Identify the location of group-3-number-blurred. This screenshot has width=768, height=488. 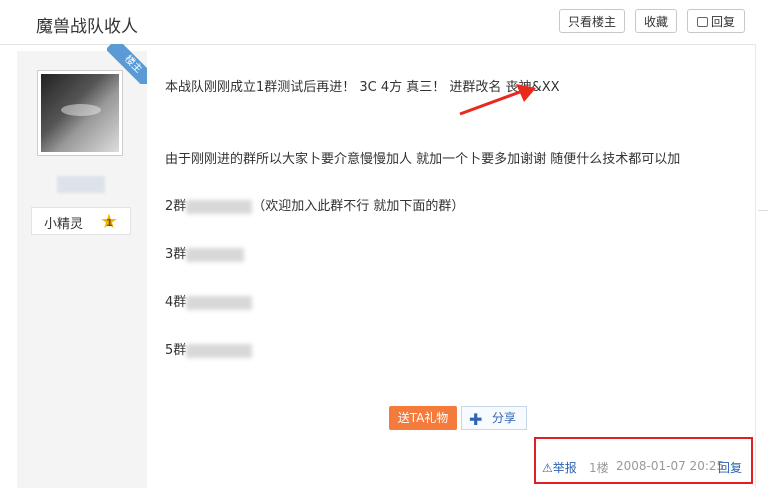
(215, 254).